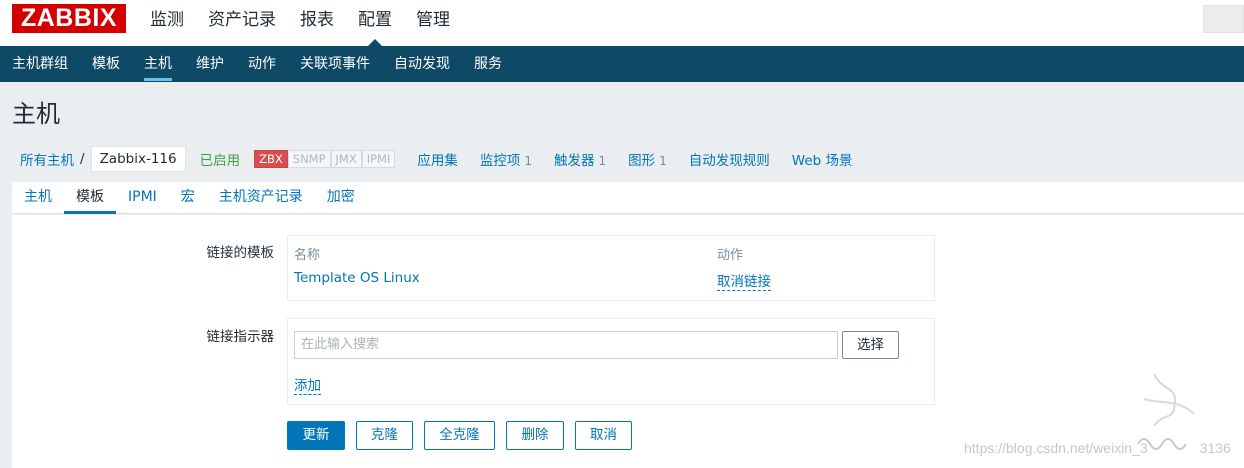 The height and width of the screenshot is (468, 1244). I want to click on availability-badges: ZBX SNMP JMX IPMI, so click(325, 159).